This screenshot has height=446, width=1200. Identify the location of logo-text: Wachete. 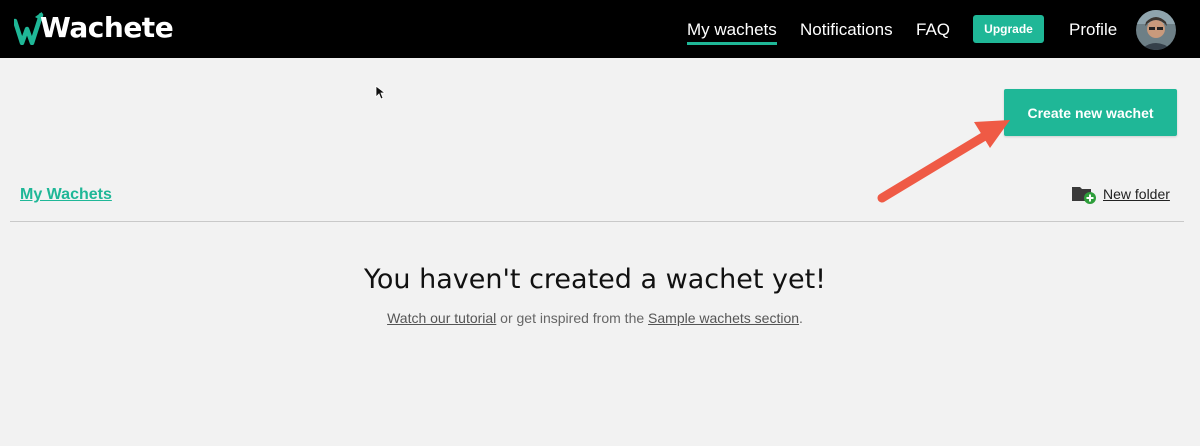
(107, 27).